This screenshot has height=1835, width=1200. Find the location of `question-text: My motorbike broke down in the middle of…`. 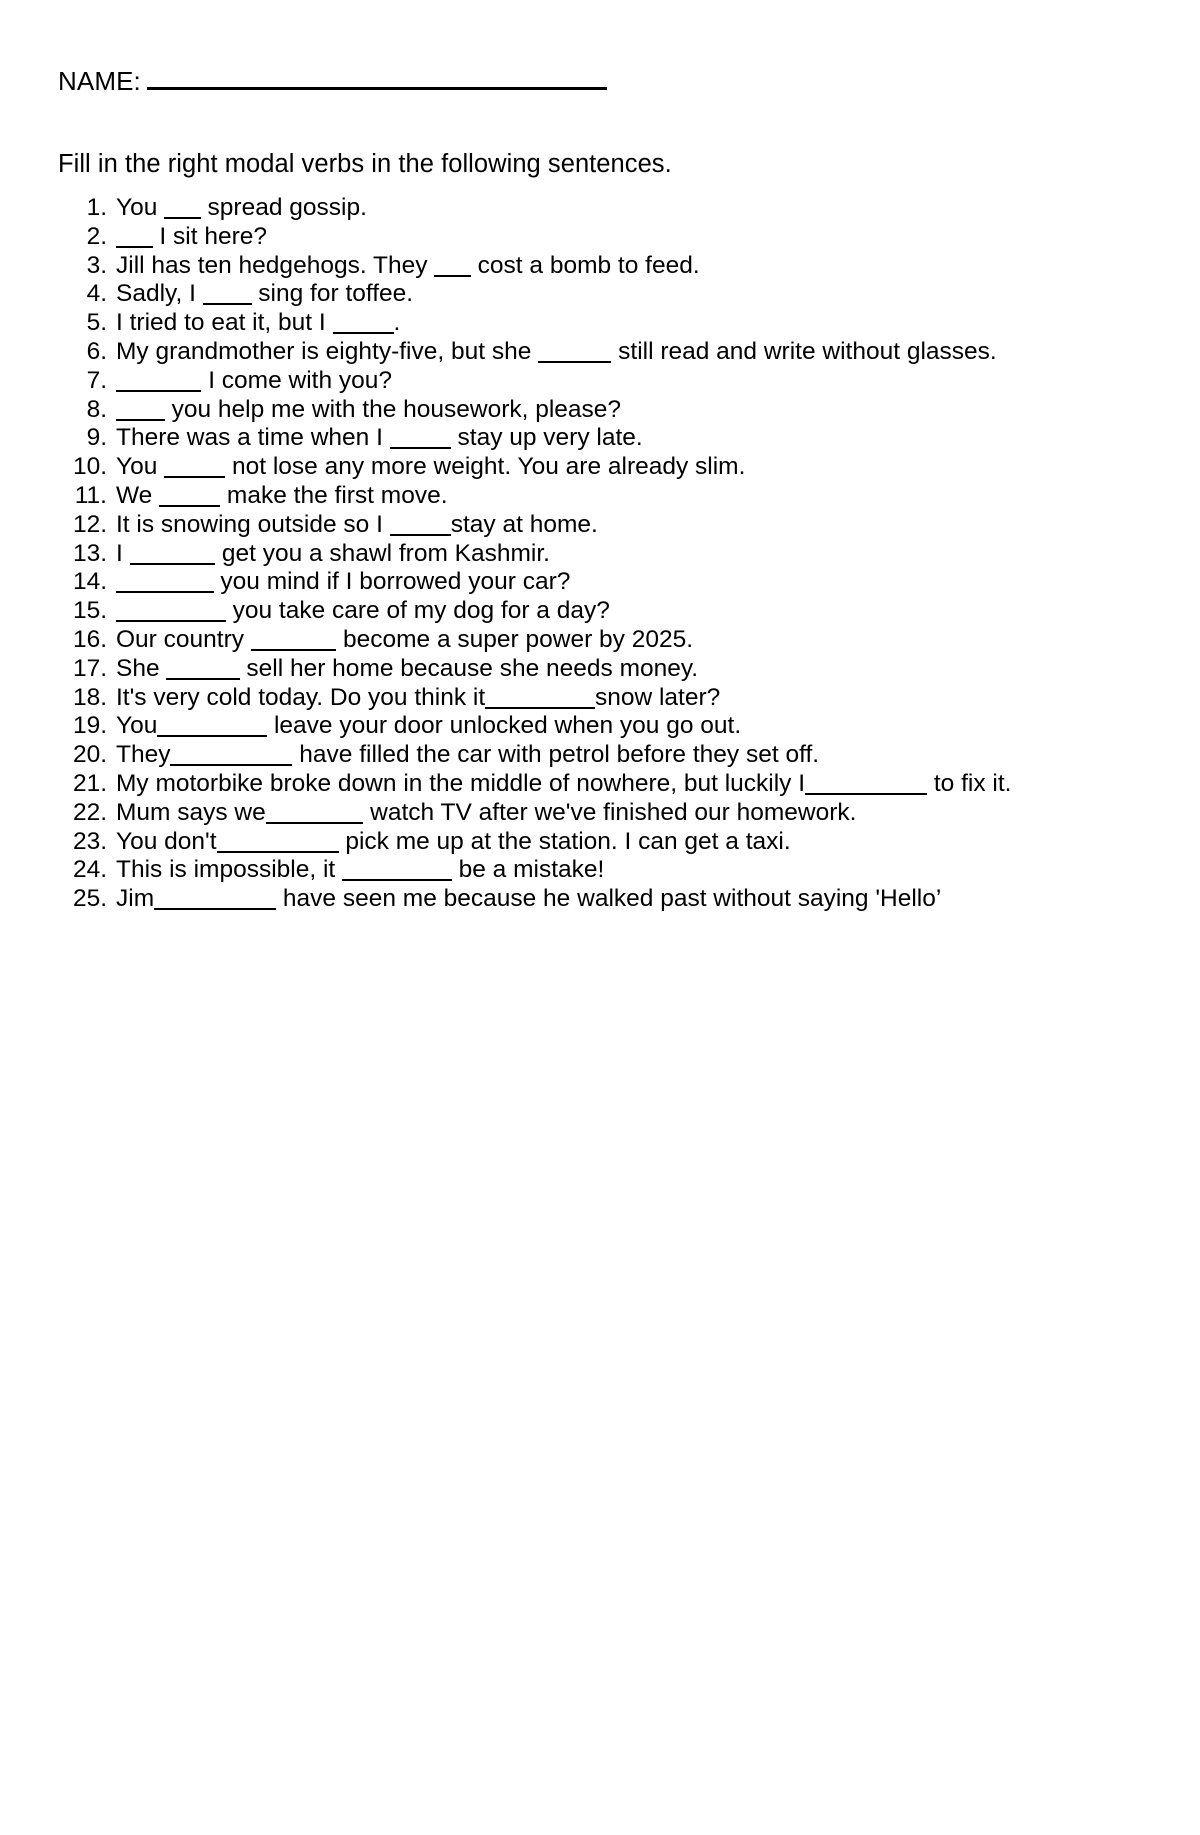

question-text: My motorbike broke down in the middle of… is located at coordinates (564, 783).